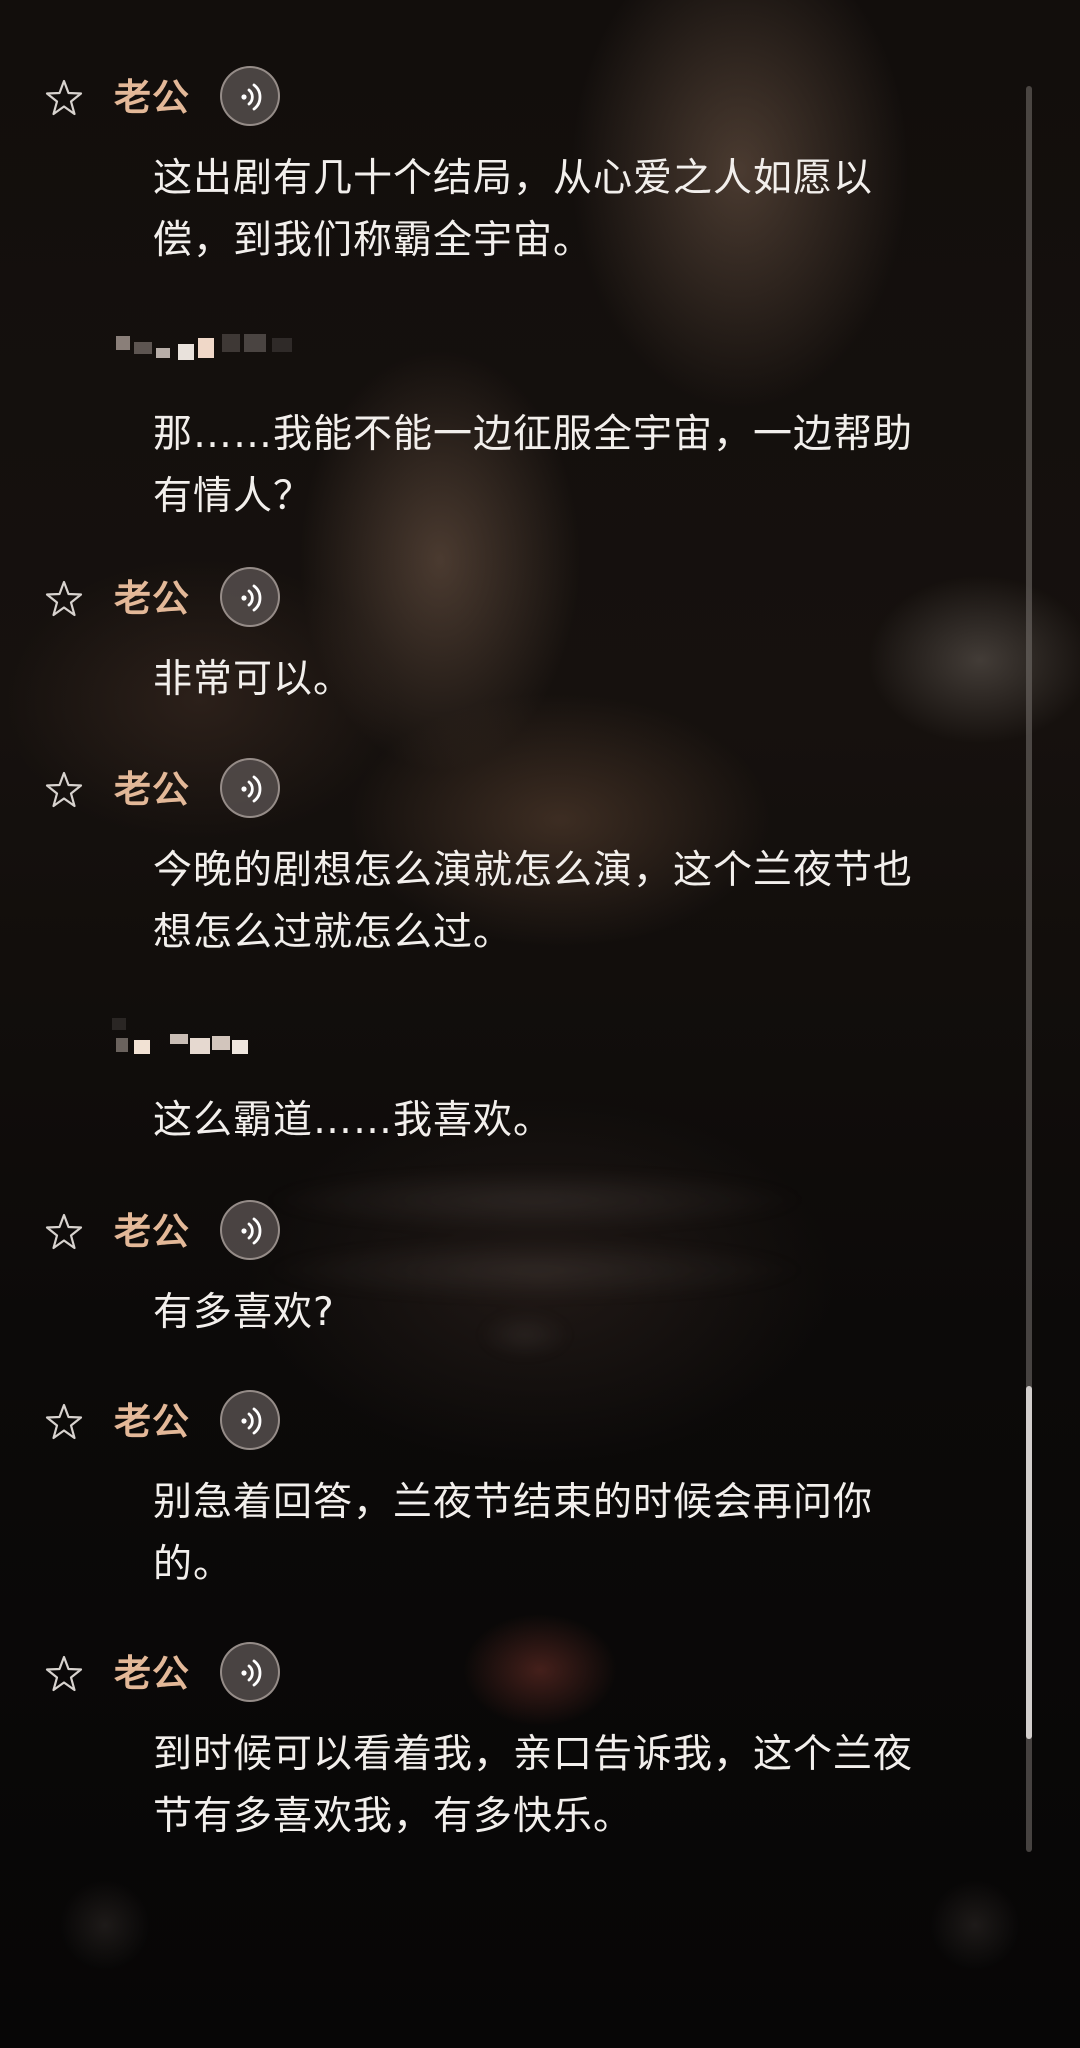 The width and height of the screenshot is (1080, 2048). I want to click on message-text: 这出剧有几十个结局，从心爱之人如愿以偿，到我们称霸全宇宙。, so click(513, 209).